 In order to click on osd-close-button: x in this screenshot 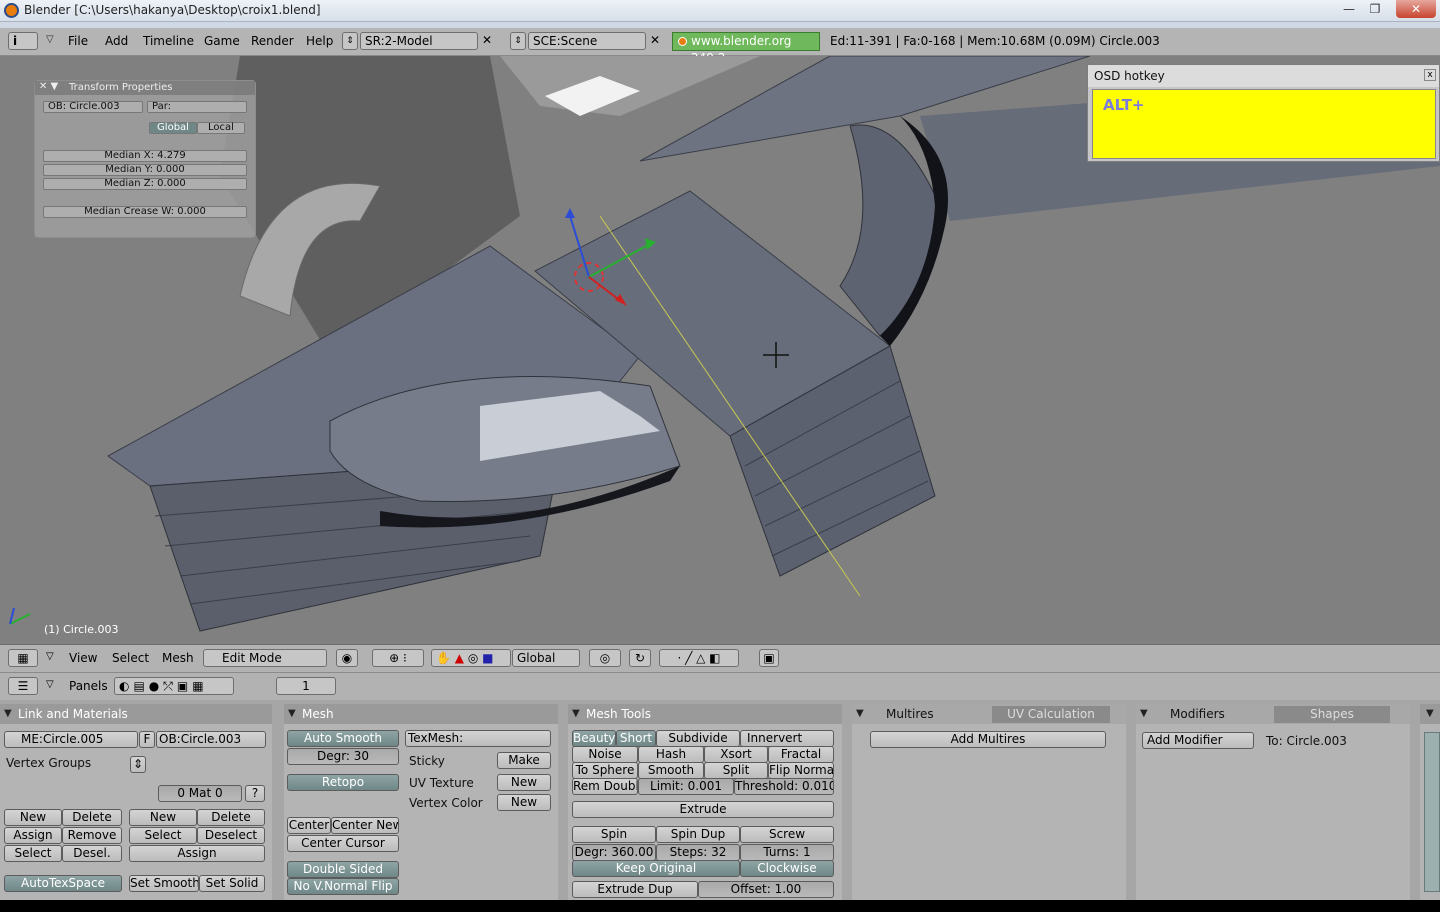, I will do `click(1430, 75)`.